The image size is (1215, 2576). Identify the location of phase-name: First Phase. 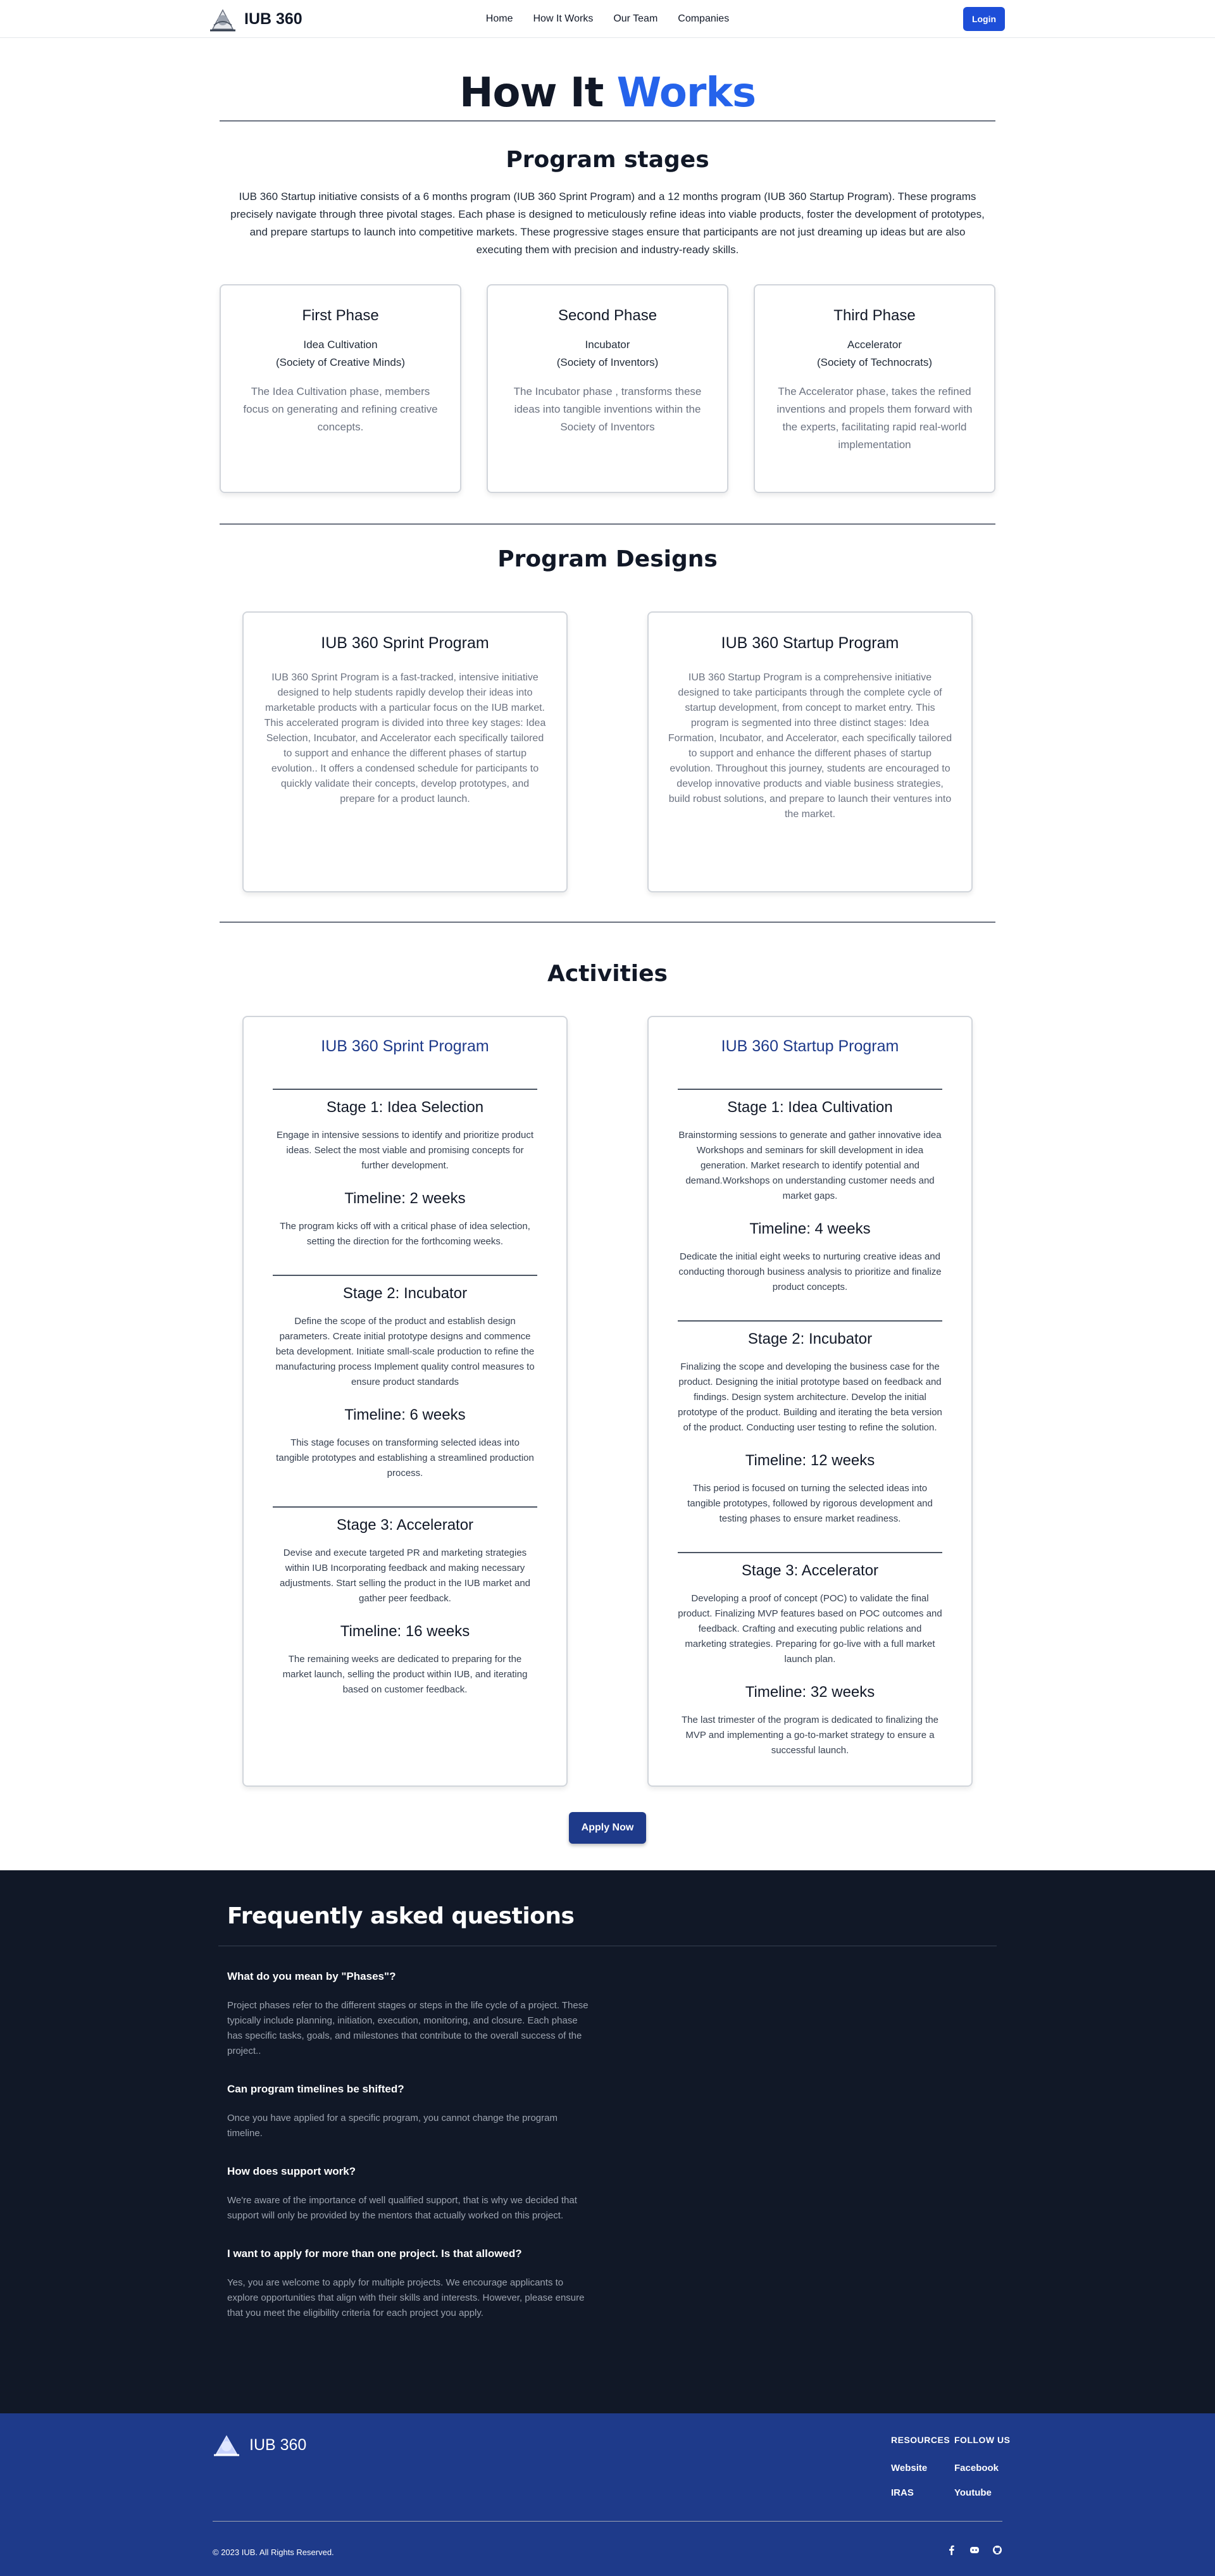
(340, 316).